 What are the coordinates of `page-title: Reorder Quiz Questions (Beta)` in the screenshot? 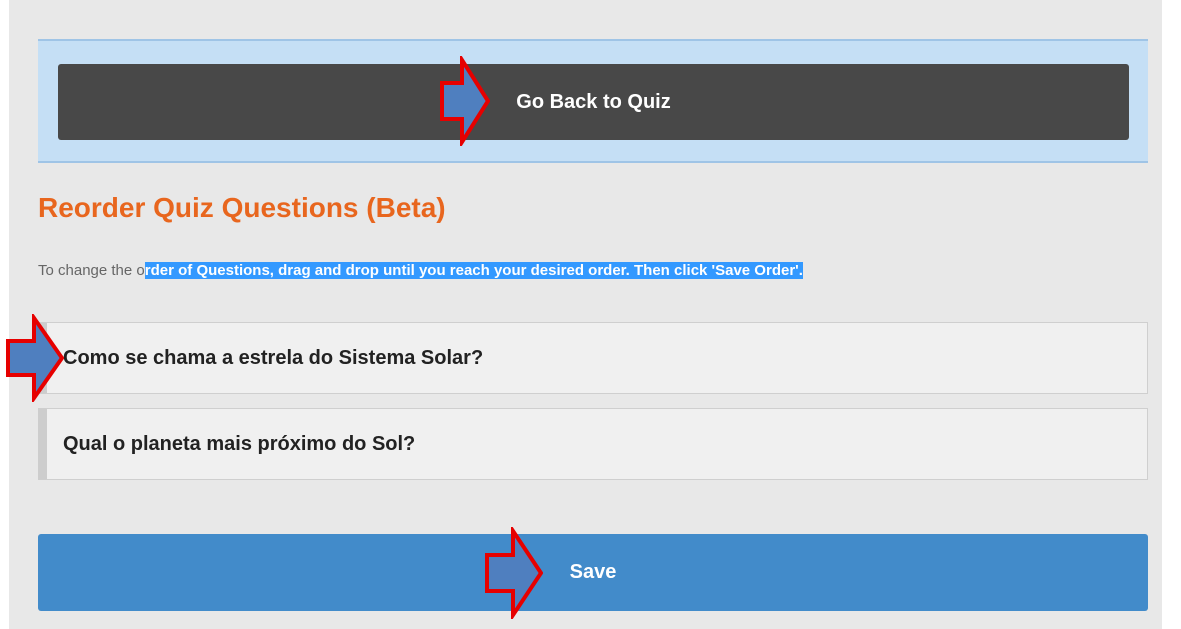 It's located at (242, 207).